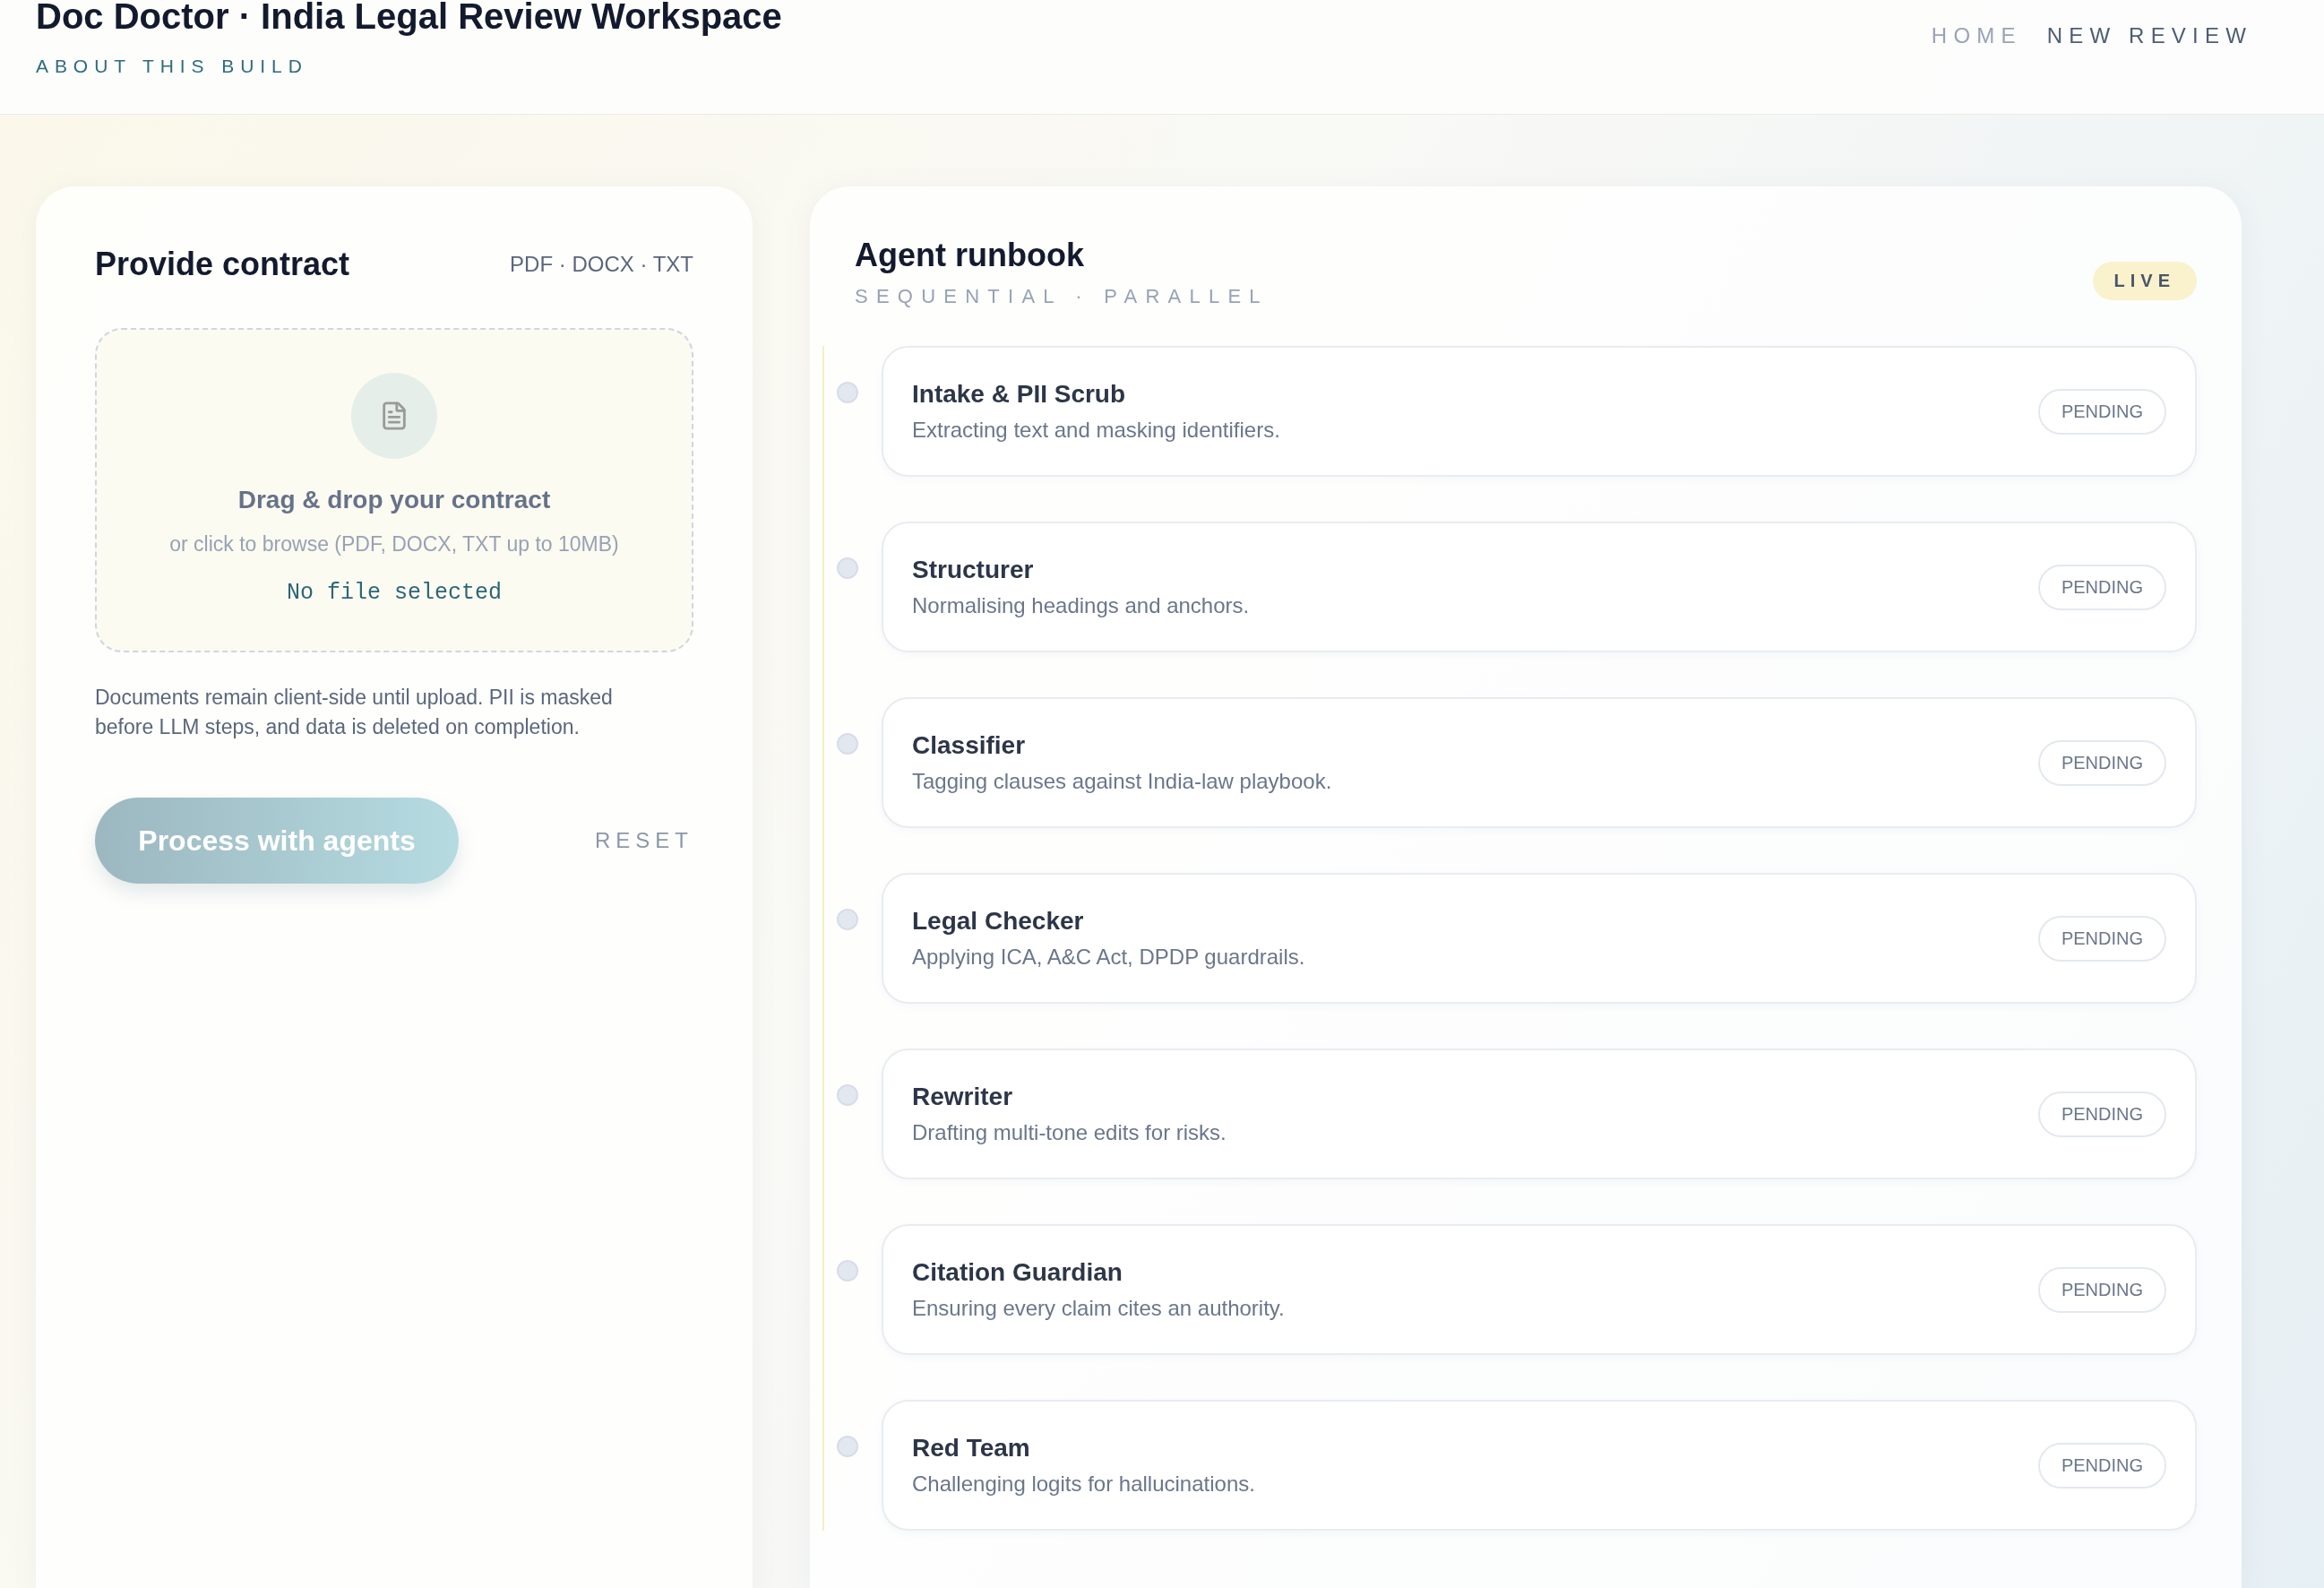  Describe the element at coordinates (1108, 958) in the screenshot. I see `agent-description: Applying ICA, A&C Act, DPDP guardrails.` at that location.